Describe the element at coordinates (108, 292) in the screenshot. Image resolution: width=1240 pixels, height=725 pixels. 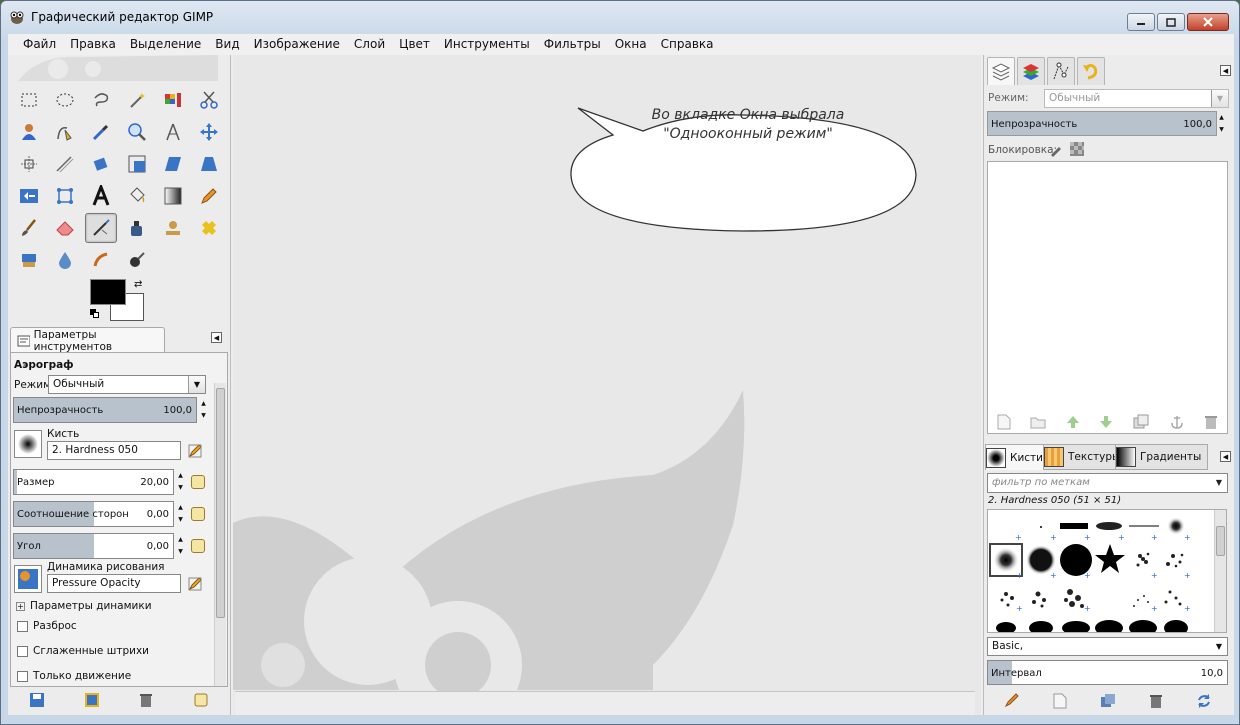
I see `foreground-color` at that location.